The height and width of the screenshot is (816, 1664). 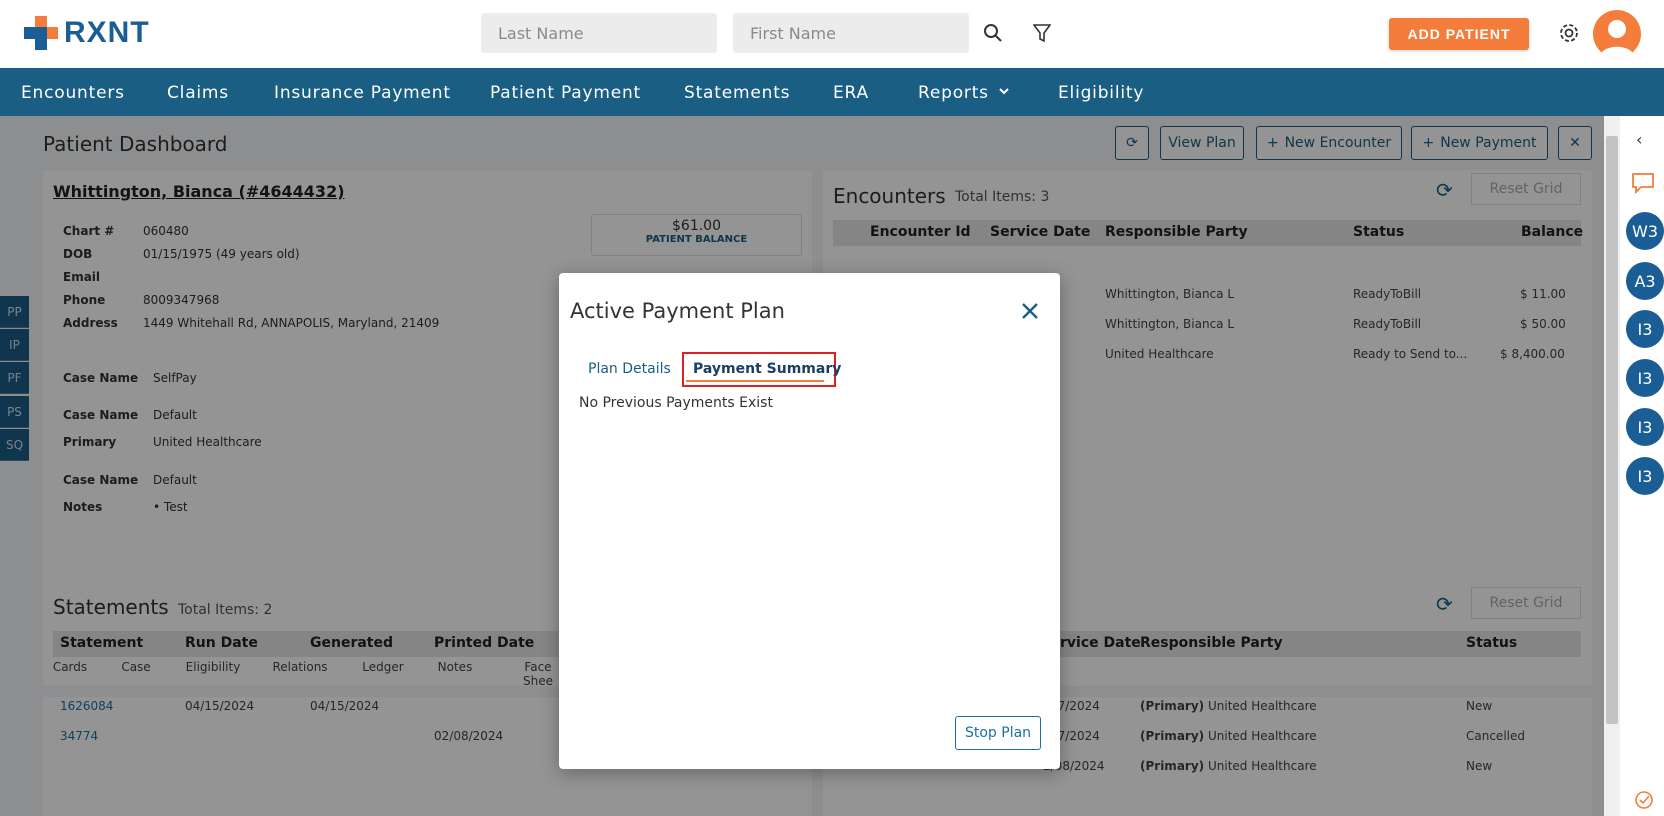 What do you see at coordinates (1644, 800) in the screenshot?
I see `check-circle-icon` at bounding box center [1644, 800].